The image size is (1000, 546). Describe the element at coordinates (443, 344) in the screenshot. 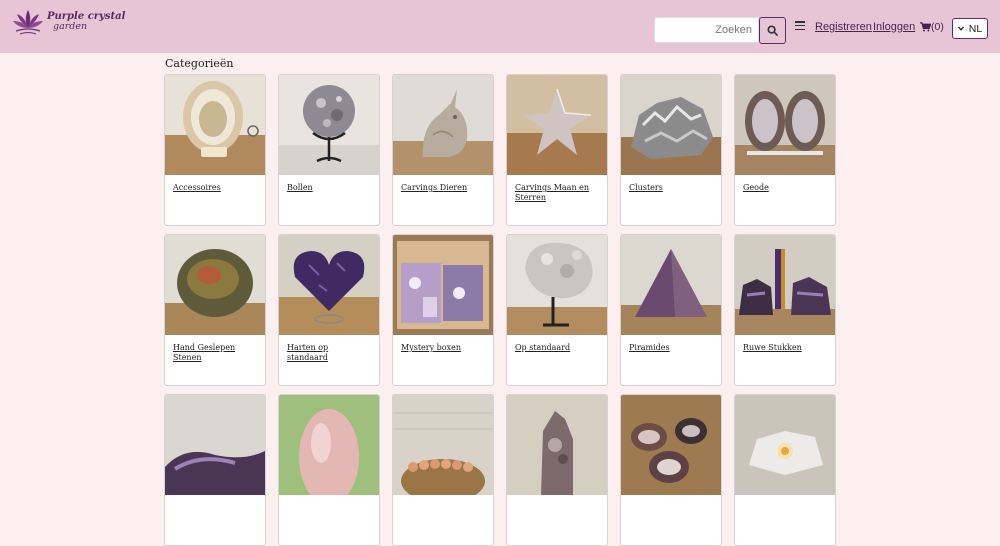

I see `category-label: Mystery boxen` at that location.